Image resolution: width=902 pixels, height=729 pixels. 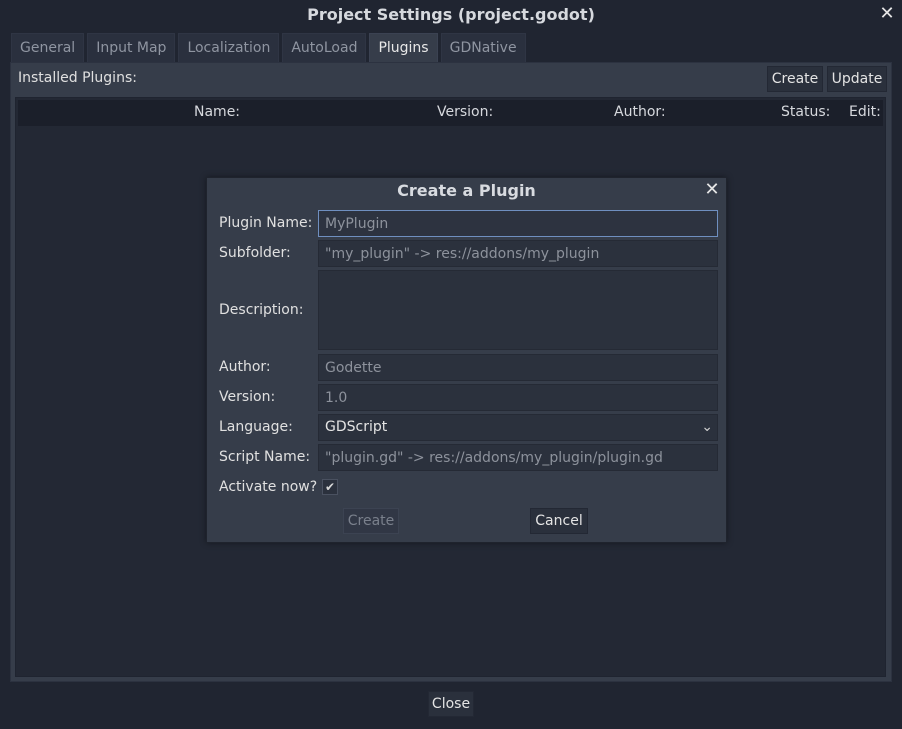 What do you see at coordinates (266, 223) in the screenshot?
I see `plugin-name-label: Plugin Name:` at bounding box center [266, 223].